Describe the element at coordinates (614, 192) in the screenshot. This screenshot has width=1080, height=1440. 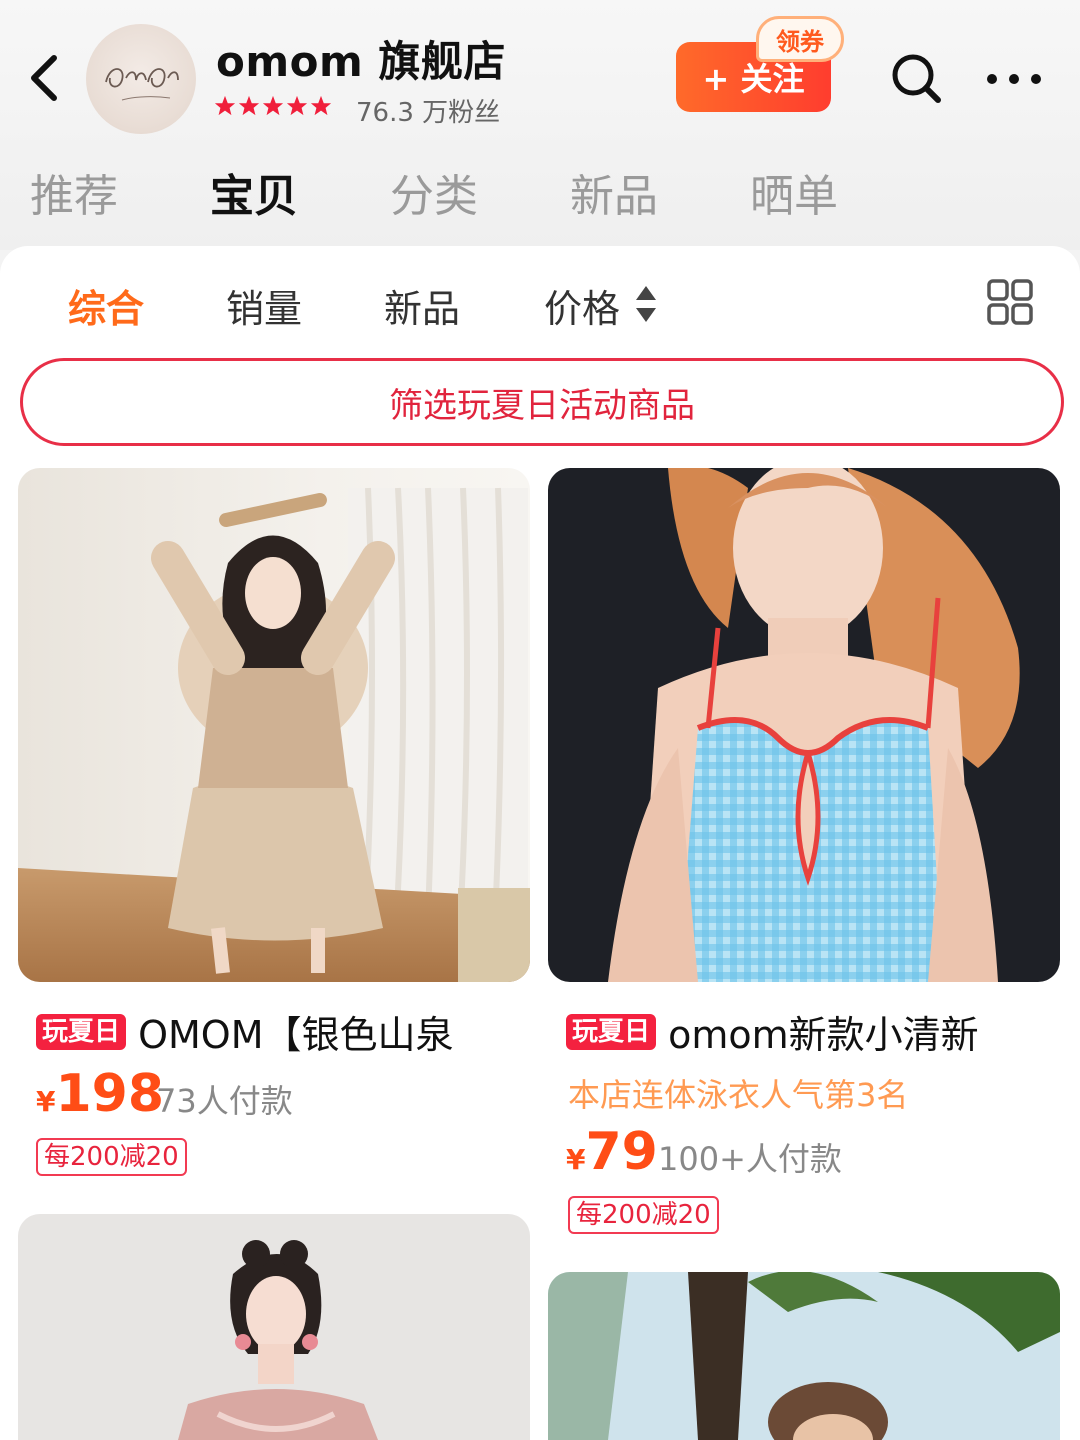
I see `tab-new: 新品` at that location.